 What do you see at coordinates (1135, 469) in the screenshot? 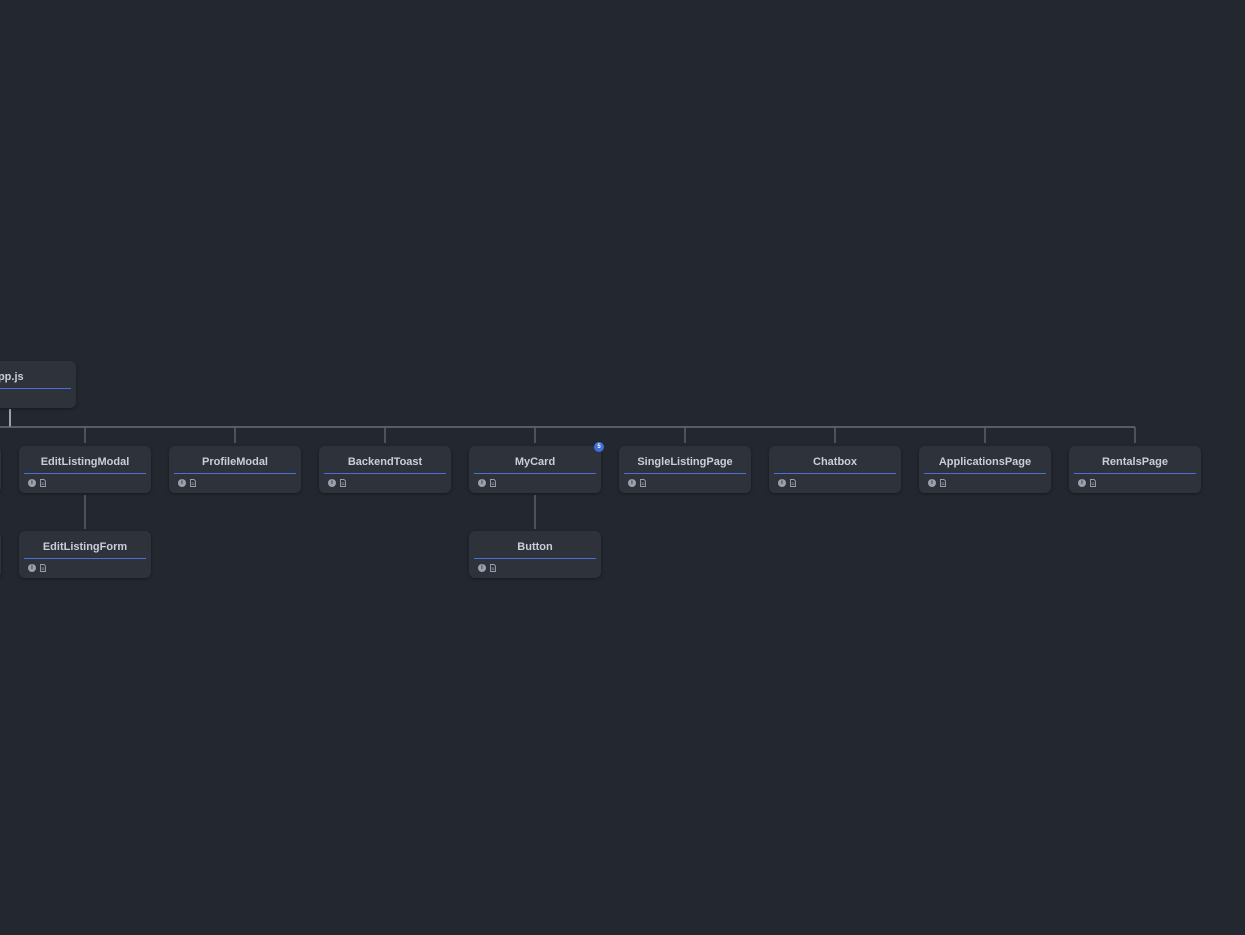
I see `node-rentals-page: RentalsPage i` at bounding box center [1135, 469].